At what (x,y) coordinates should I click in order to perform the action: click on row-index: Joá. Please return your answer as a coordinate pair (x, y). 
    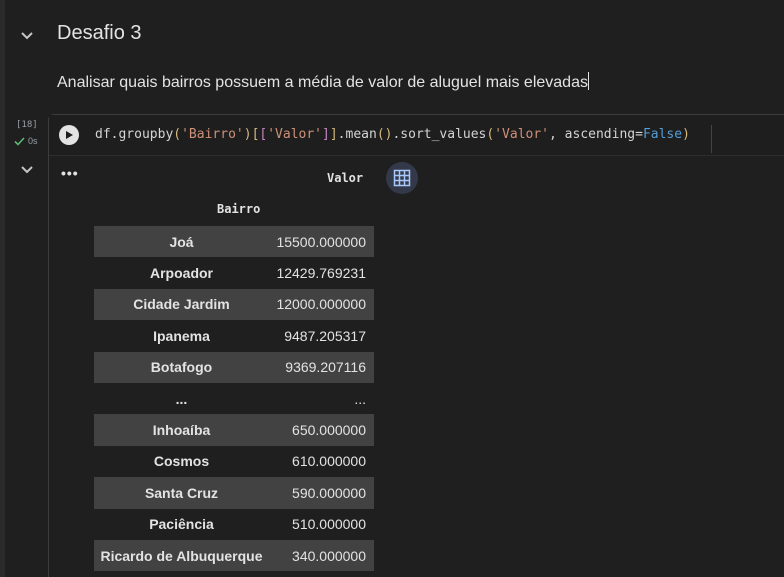
    Looking at the image, I should click on (181, 241).